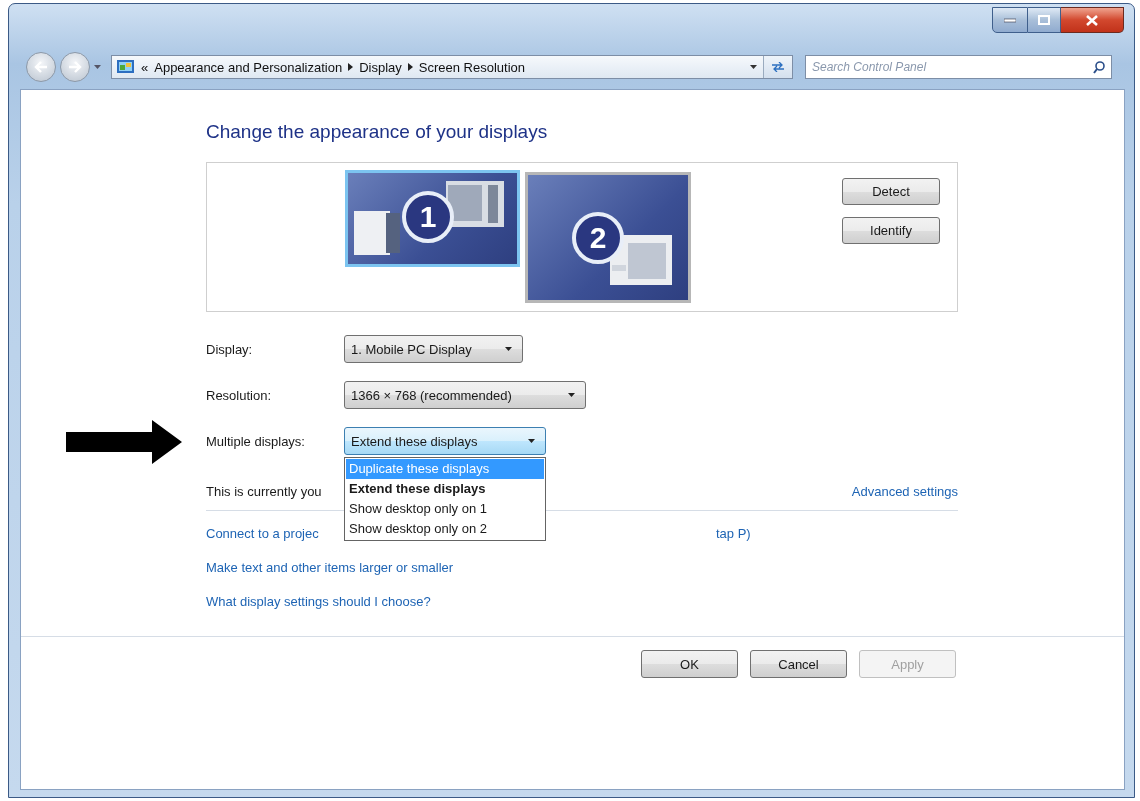 The height and width of the screenshot is (801, 1140). I want to click on advanced-settings-link: Advanced settings, so click(904, 492).